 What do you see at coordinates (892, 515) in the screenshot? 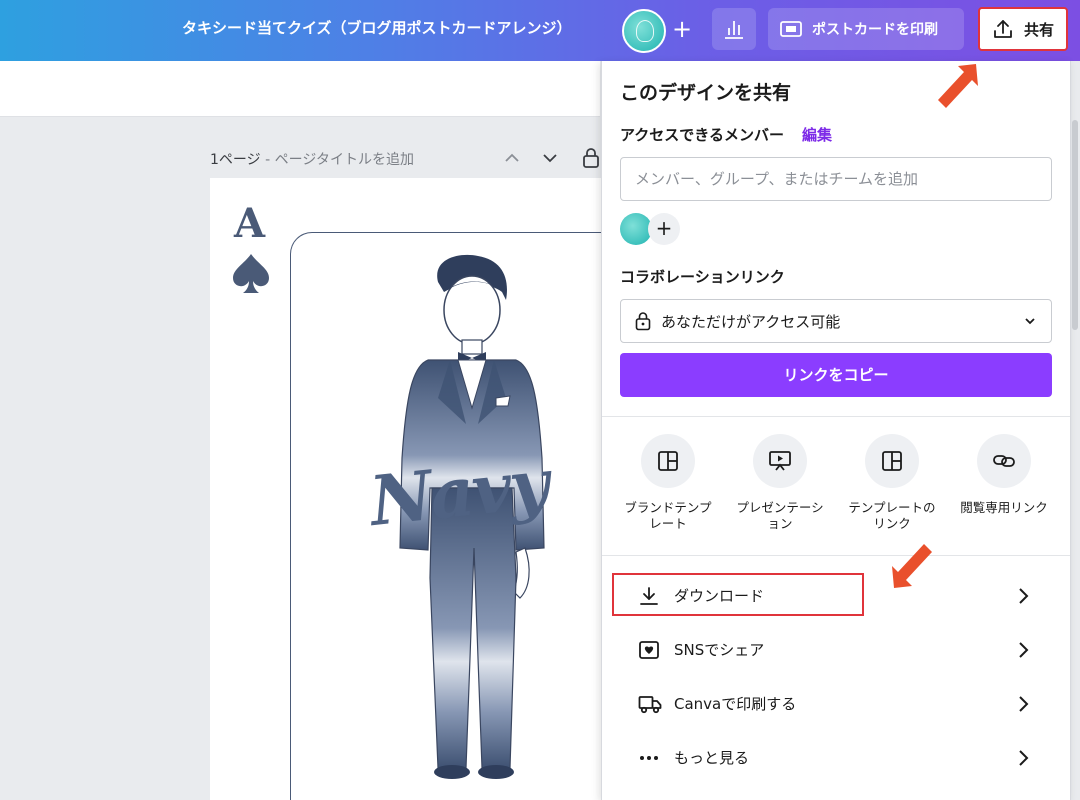
I see `option-label: テンプレートの リンク` at bounding box center [892, 515].